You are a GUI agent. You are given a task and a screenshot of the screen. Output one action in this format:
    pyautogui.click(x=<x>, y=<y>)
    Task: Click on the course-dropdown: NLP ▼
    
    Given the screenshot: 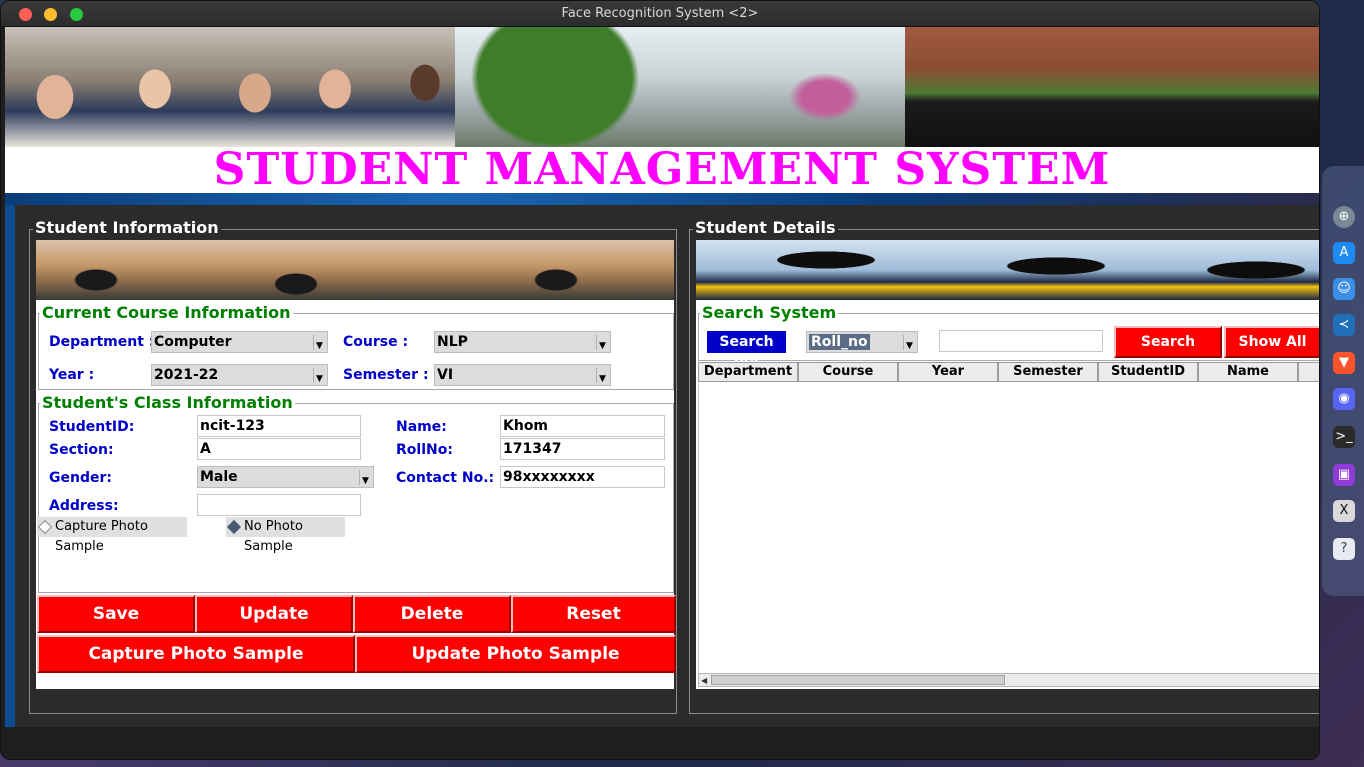 What is the action you would take?
    pyautogui.click(x=522, y=342)
    